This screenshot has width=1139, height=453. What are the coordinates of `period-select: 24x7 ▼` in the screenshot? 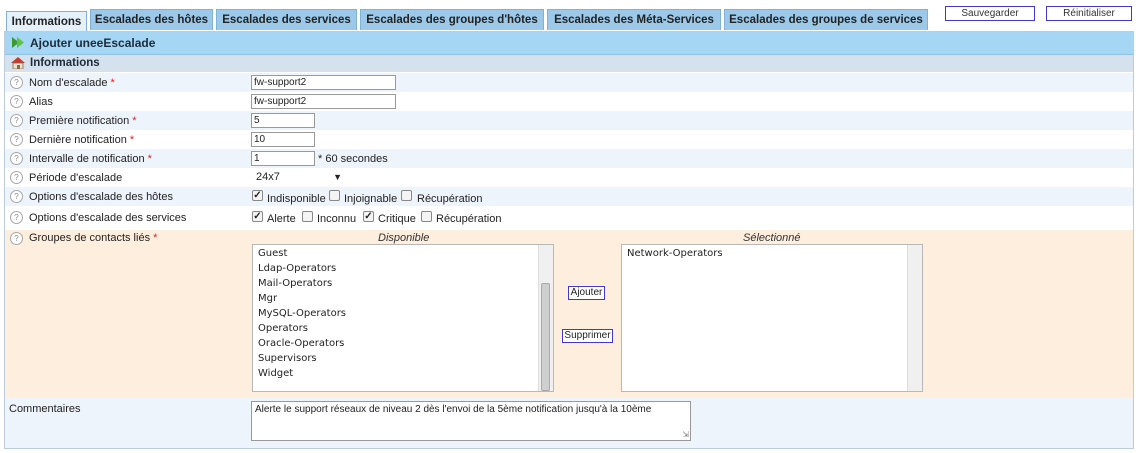 It's located at (300, 177).